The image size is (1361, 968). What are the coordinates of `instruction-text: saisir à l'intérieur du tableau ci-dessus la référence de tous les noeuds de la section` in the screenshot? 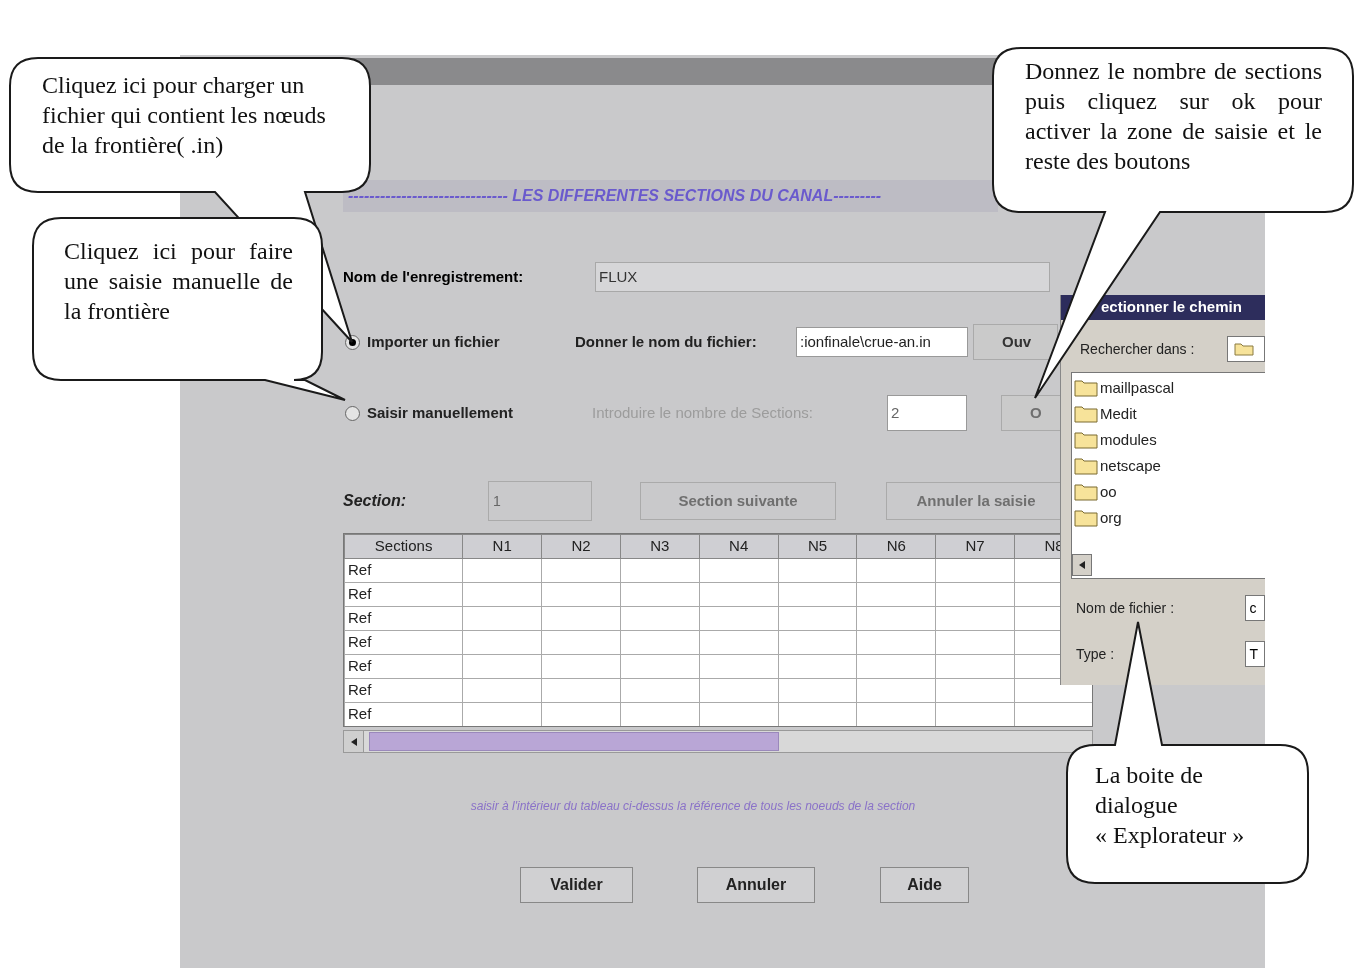 It's located at (693, 806).